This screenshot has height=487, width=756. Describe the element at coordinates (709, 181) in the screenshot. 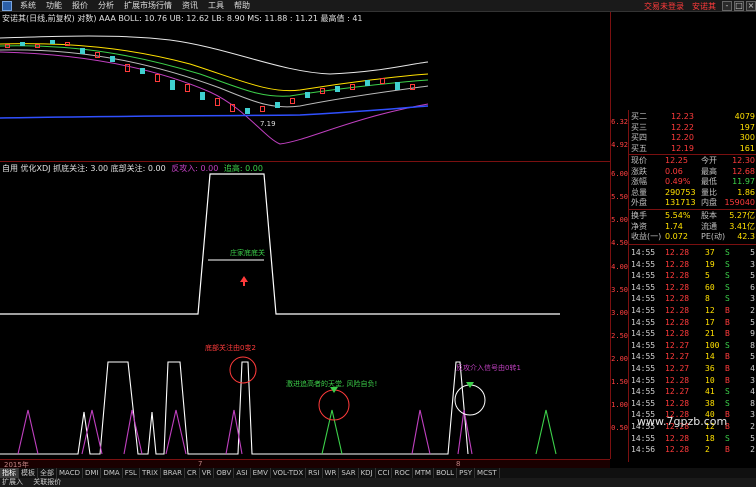

I see `stat-label: 最低` at that location.